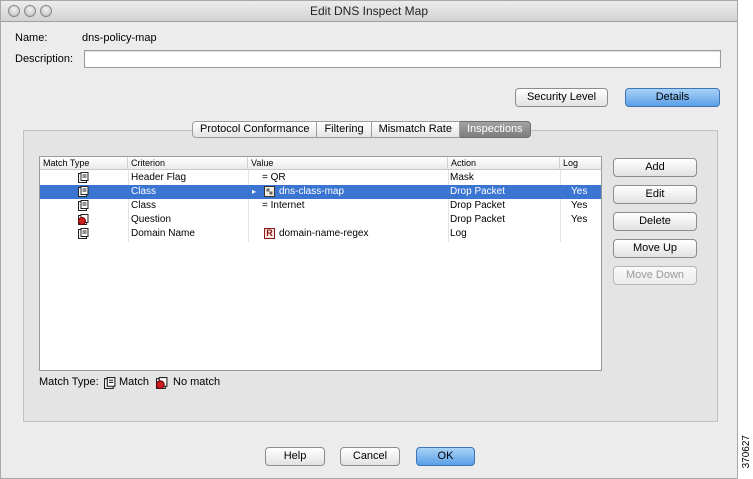 The width and height of the screenshot is (753, 479). I want to click on tab-protocol-conformance: Protocol Conformance, so click(255, 129).